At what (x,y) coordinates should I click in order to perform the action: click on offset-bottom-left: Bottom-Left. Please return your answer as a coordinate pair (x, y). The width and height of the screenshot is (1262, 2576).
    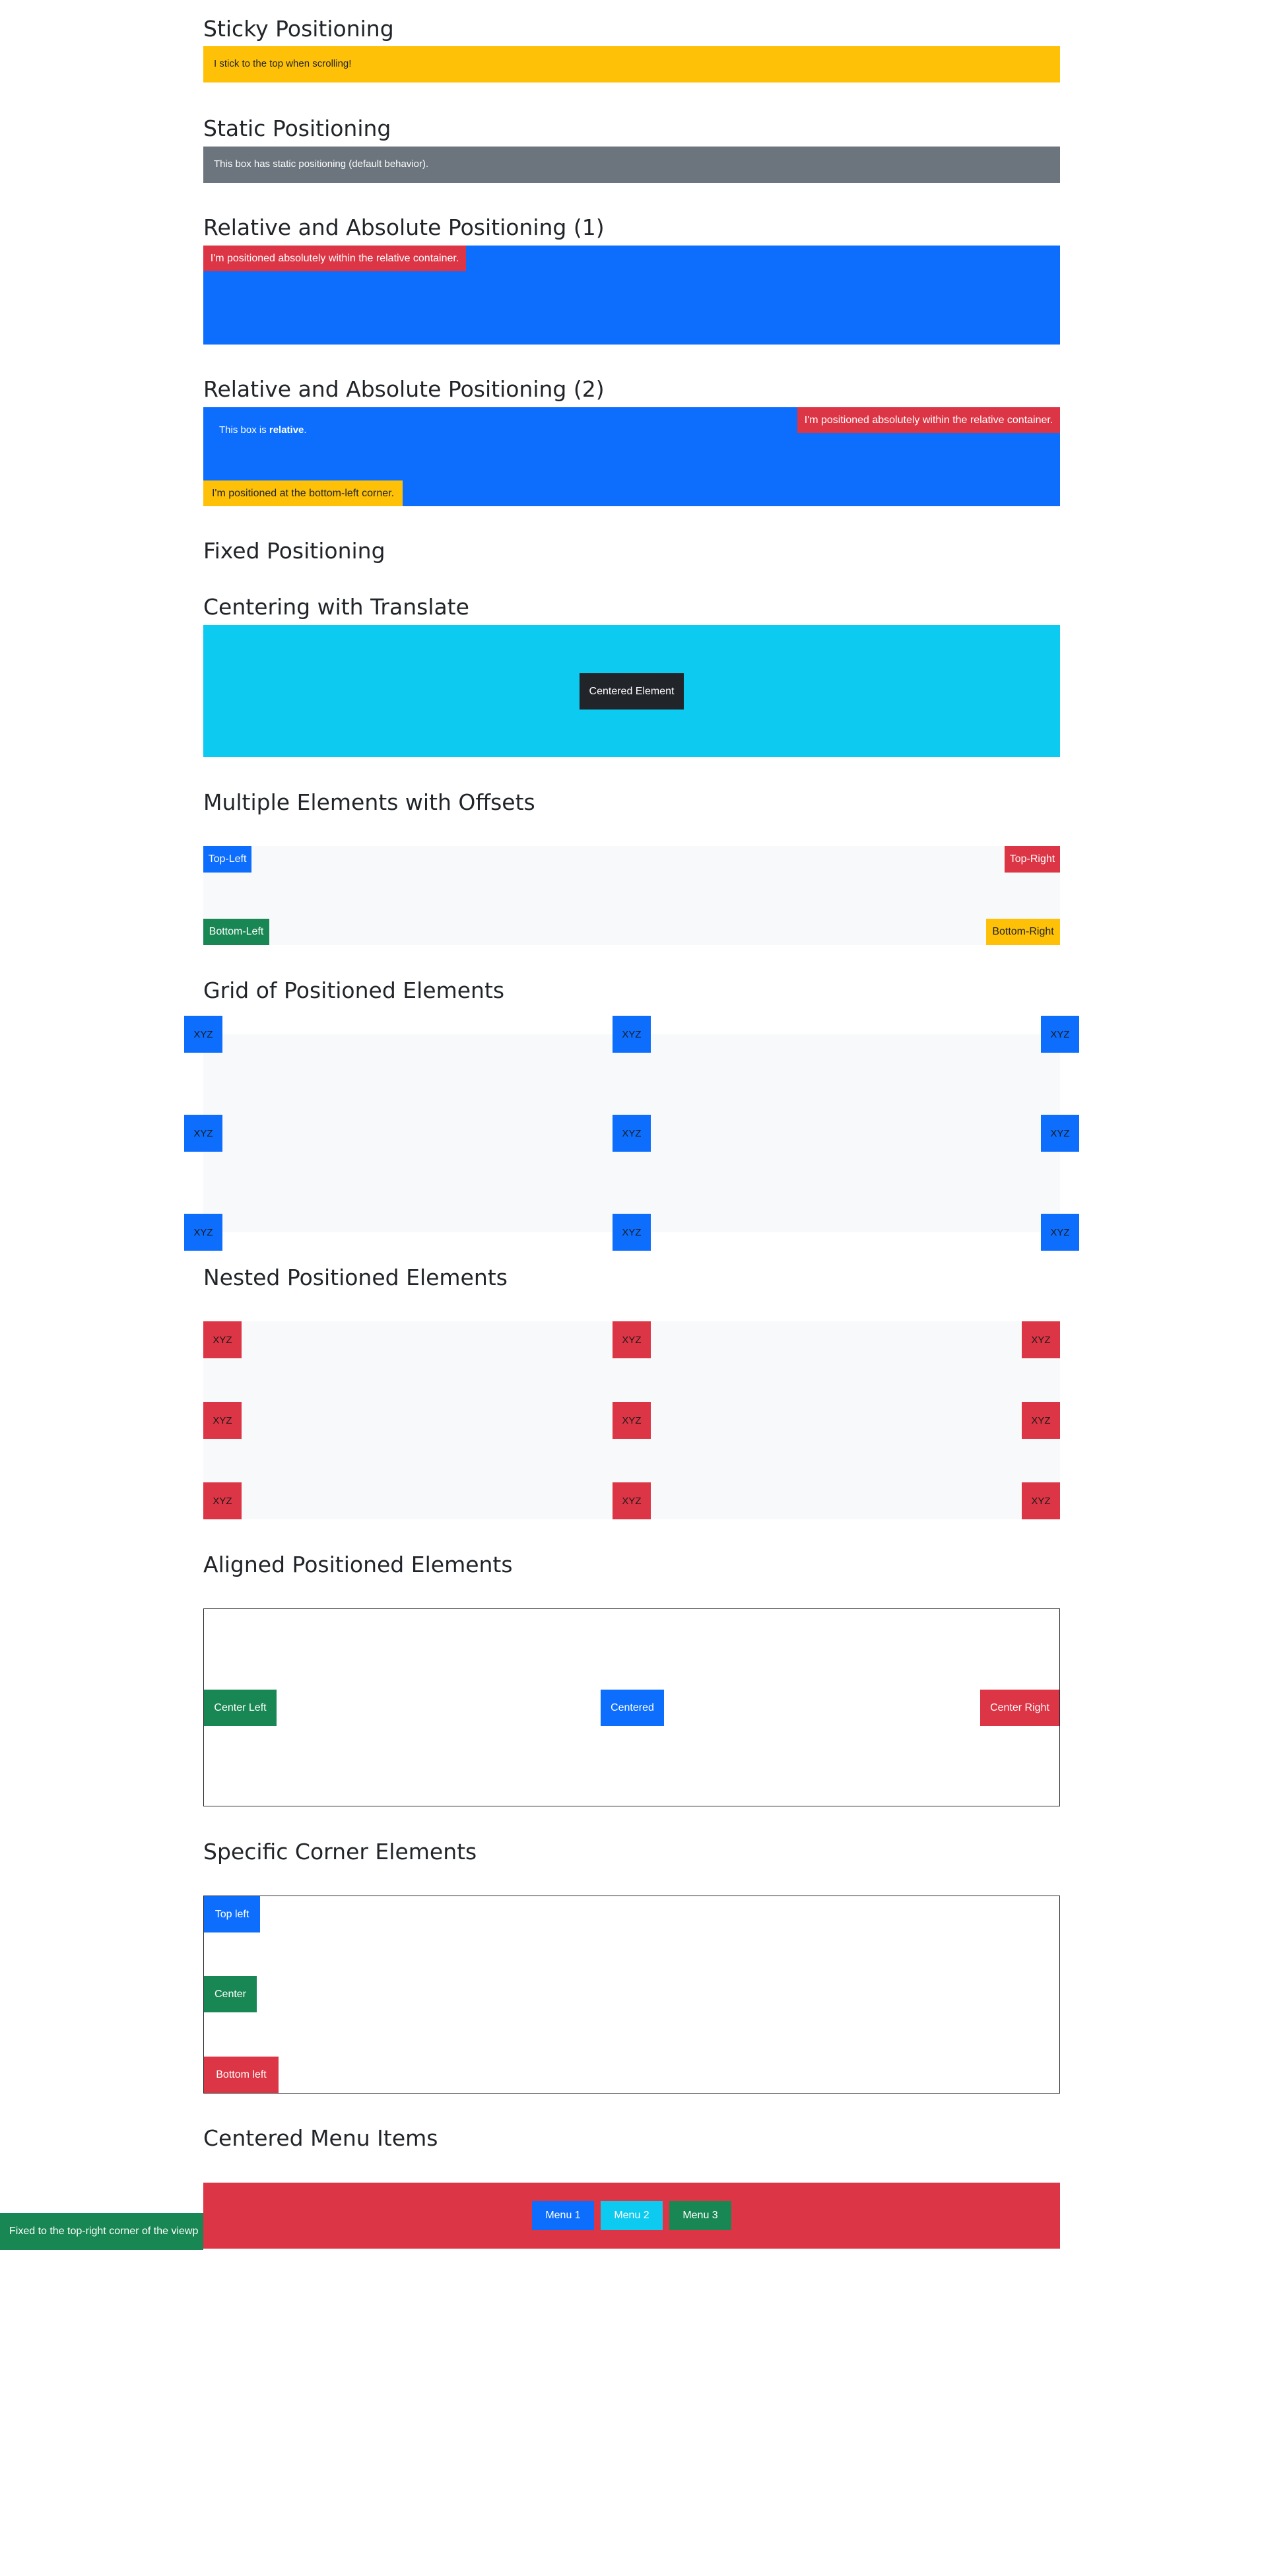
    Looking at the image, I should click on (236, 932).